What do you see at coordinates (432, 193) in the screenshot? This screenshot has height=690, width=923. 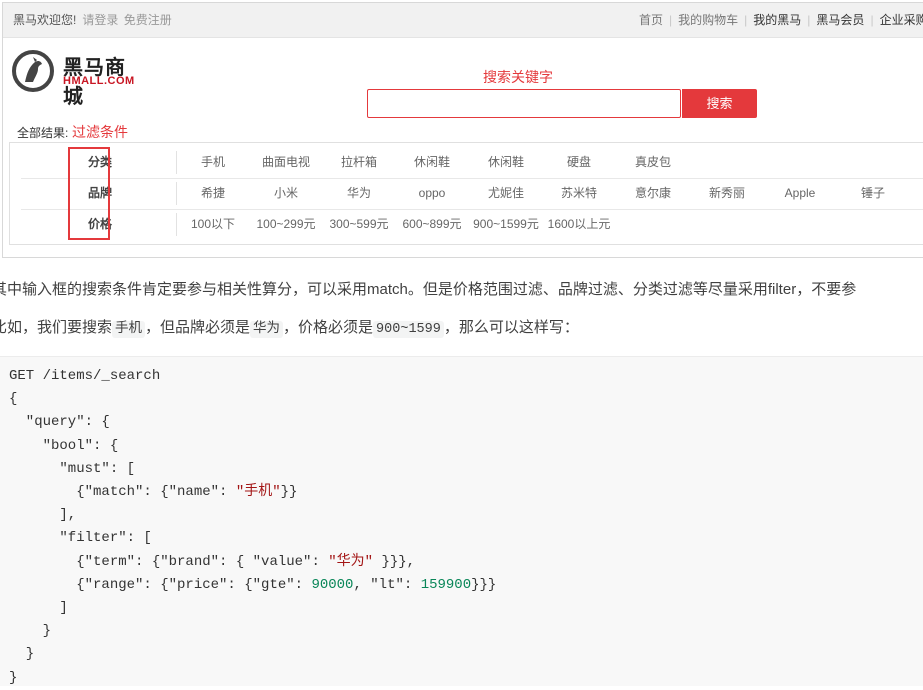 I see `filter-option: oppo` at bounding box center [432, 193].